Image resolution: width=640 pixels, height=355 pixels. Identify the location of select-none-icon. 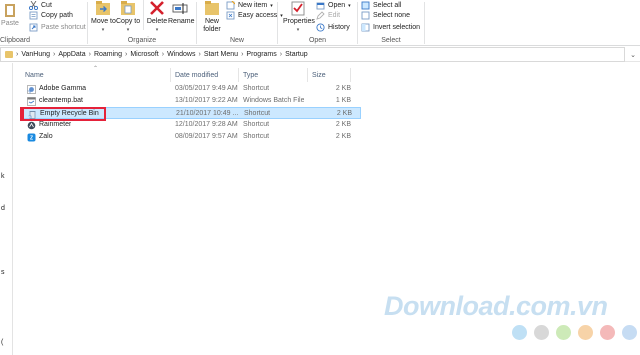
(365, 15).